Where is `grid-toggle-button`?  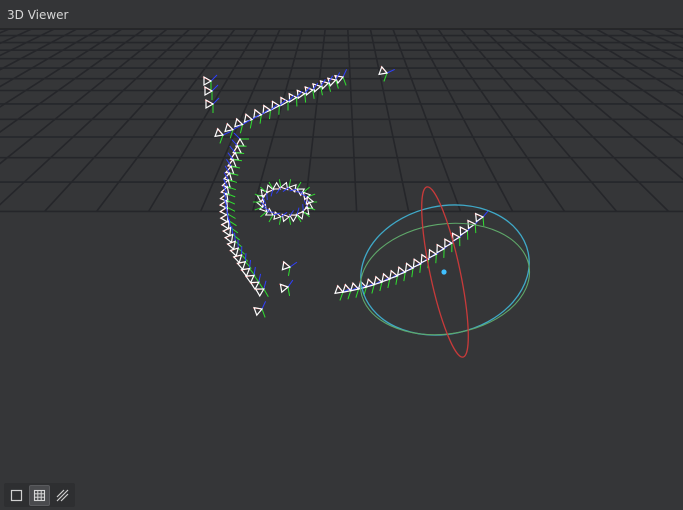
grid-toggle-button is located at coordinates (39, 495).